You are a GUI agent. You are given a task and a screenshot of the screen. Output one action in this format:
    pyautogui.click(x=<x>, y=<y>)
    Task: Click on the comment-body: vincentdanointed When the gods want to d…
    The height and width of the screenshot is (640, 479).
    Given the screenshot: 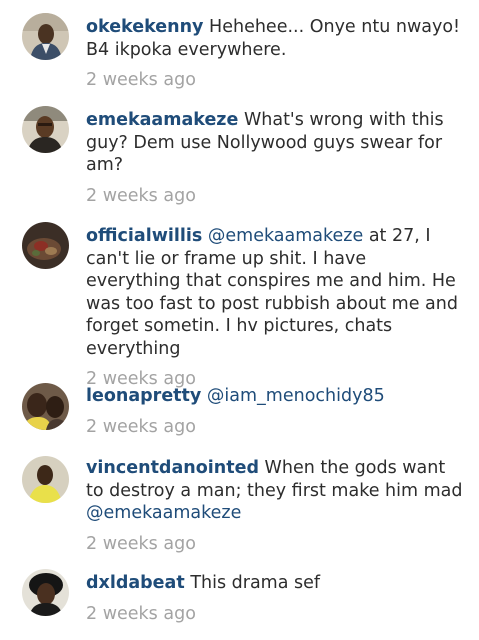 What is the action you would take?
    pyautogui.click(x=276, y=506)
    